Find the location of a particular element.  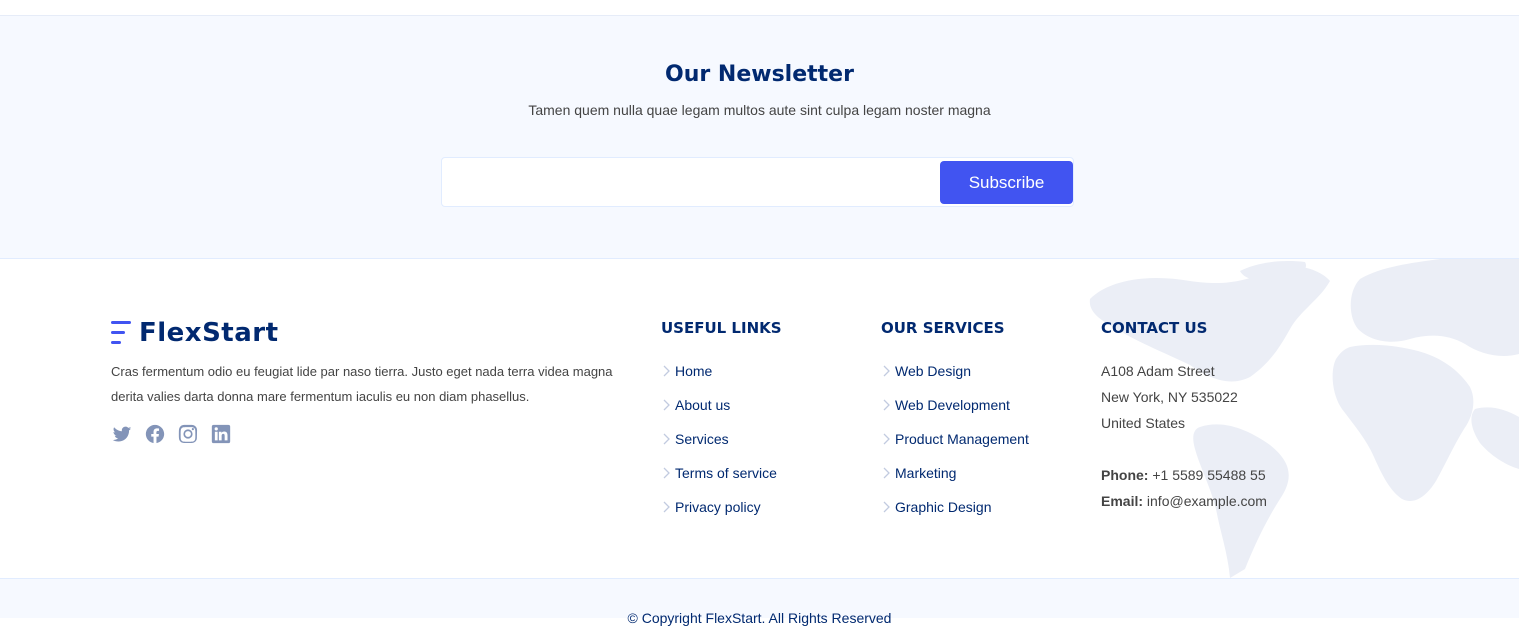

link-terms-of-service: Terms of service is located at coordinates (726, 473).